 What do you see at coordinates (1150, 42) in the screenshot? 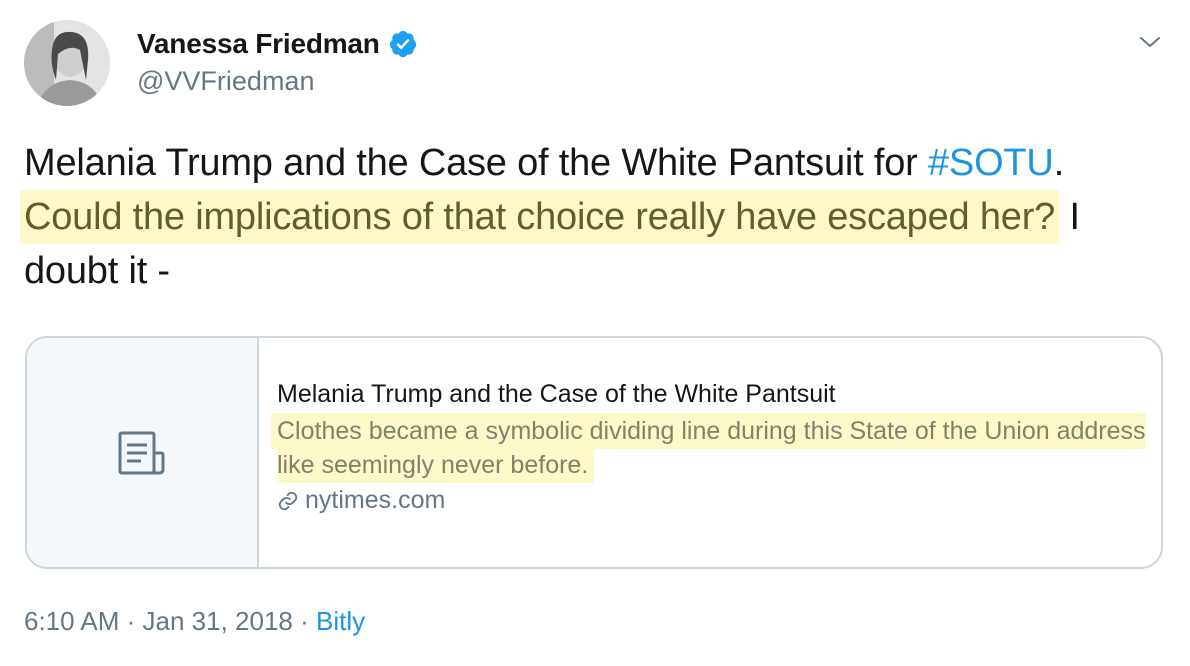
I see `chevron-down-icon` at bounding box center [1150, 42].